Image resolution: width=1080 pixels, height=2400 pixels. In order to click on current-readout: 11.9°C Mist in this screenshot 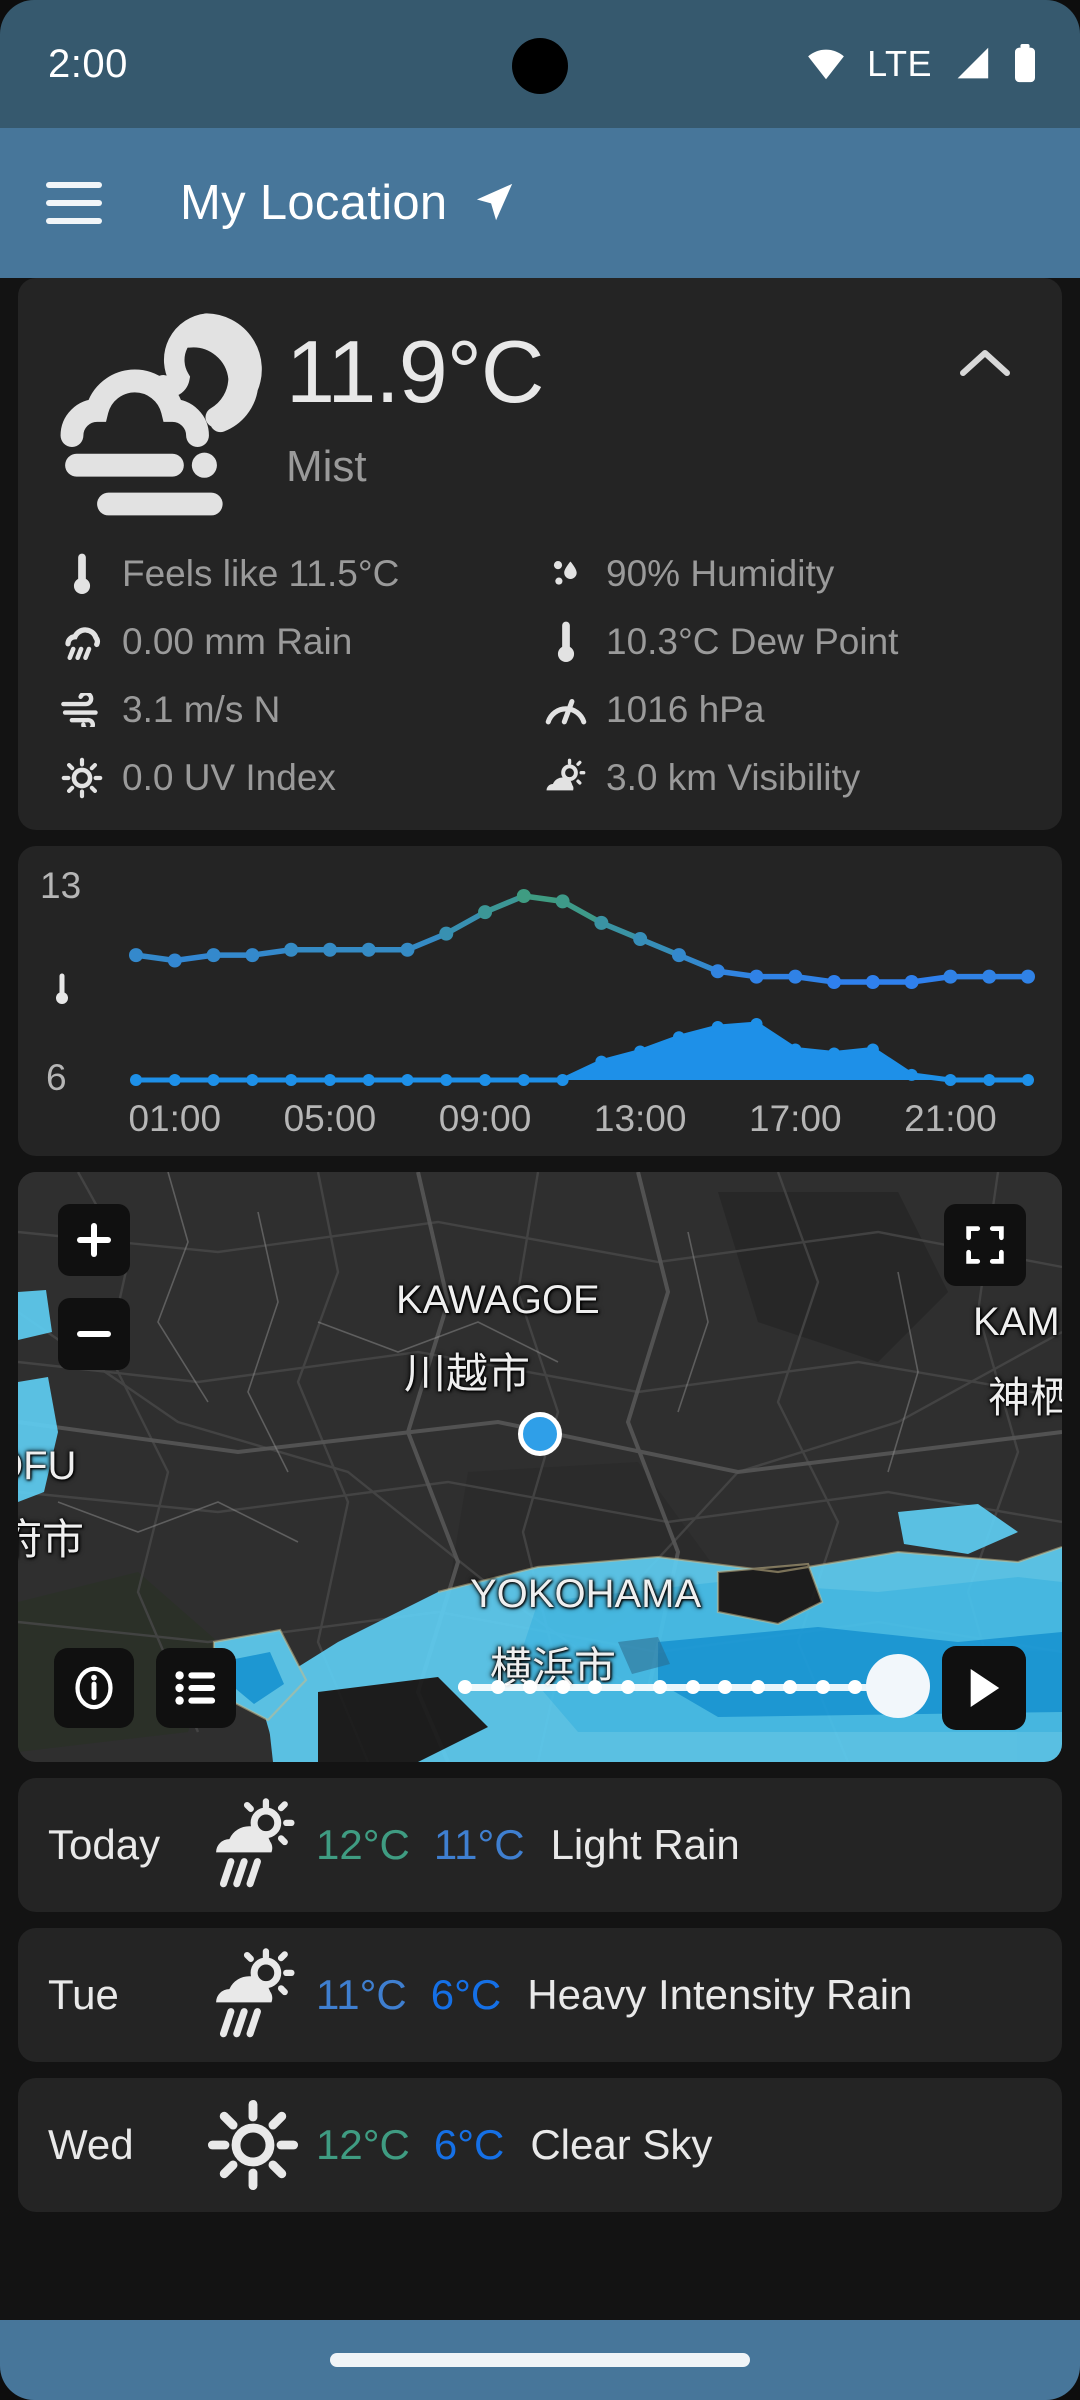, I will do `click(415, 396)`.